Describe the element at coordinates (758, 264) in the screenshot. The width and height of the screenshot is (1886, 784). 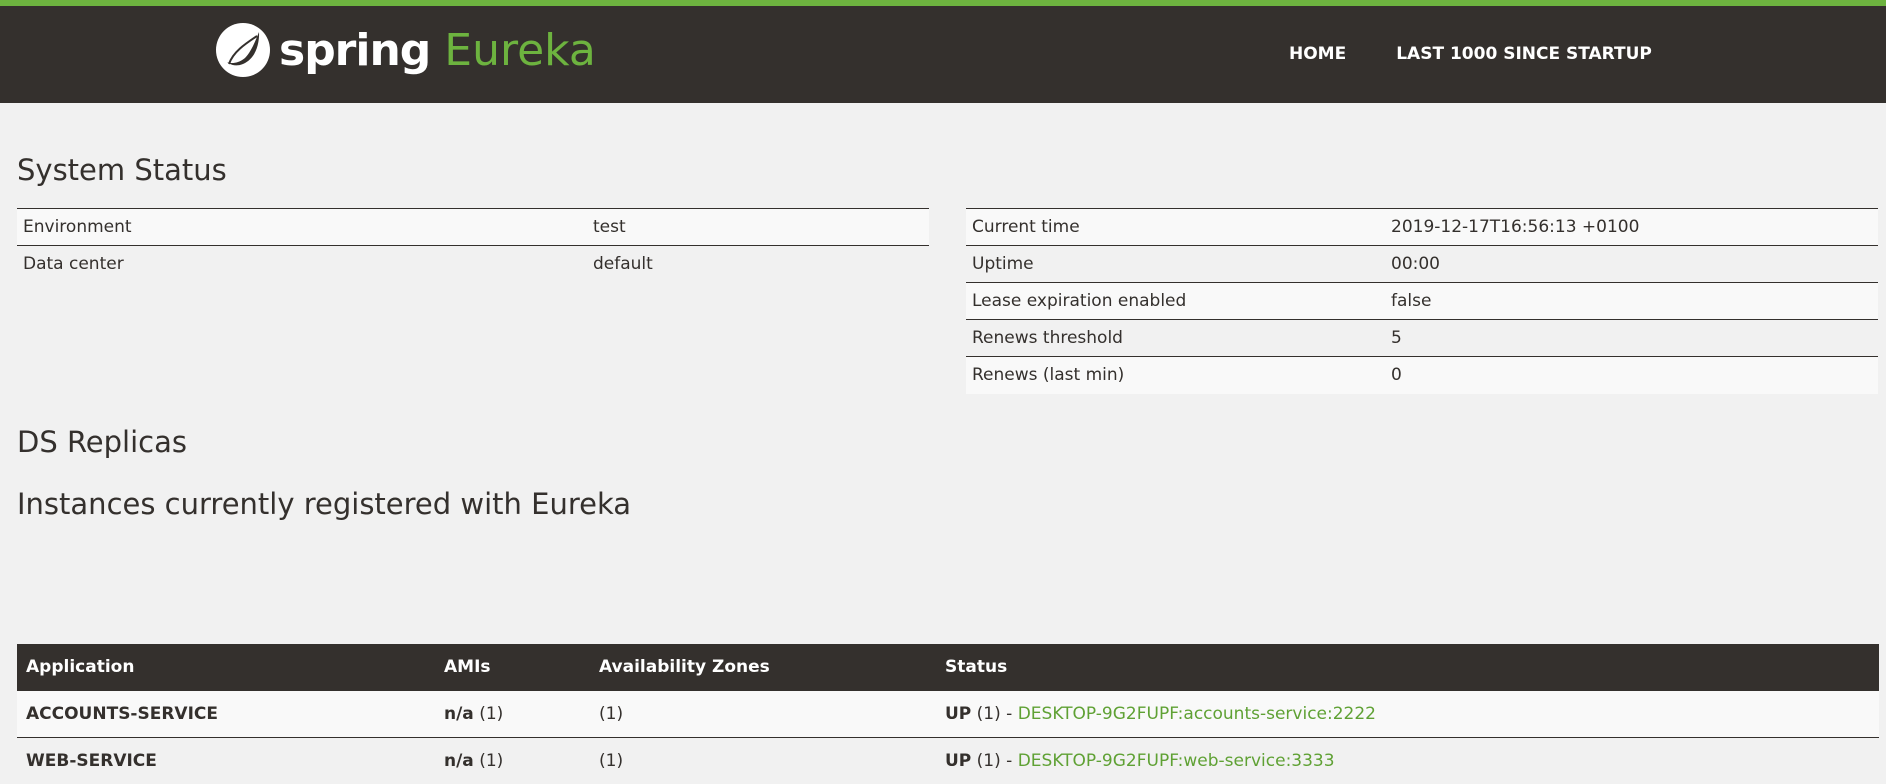
I see `status-value: default` at that location.